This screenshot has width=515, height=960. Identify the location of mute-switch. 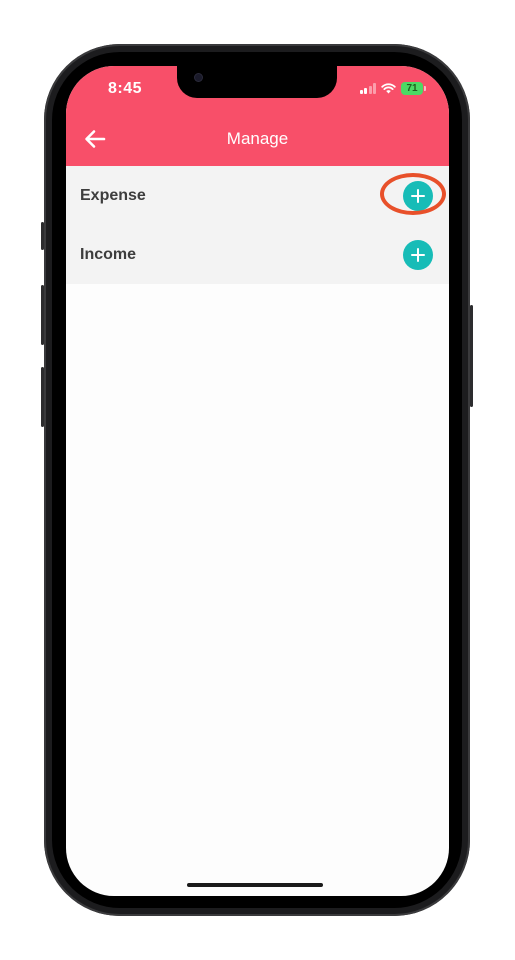
(42, 236).